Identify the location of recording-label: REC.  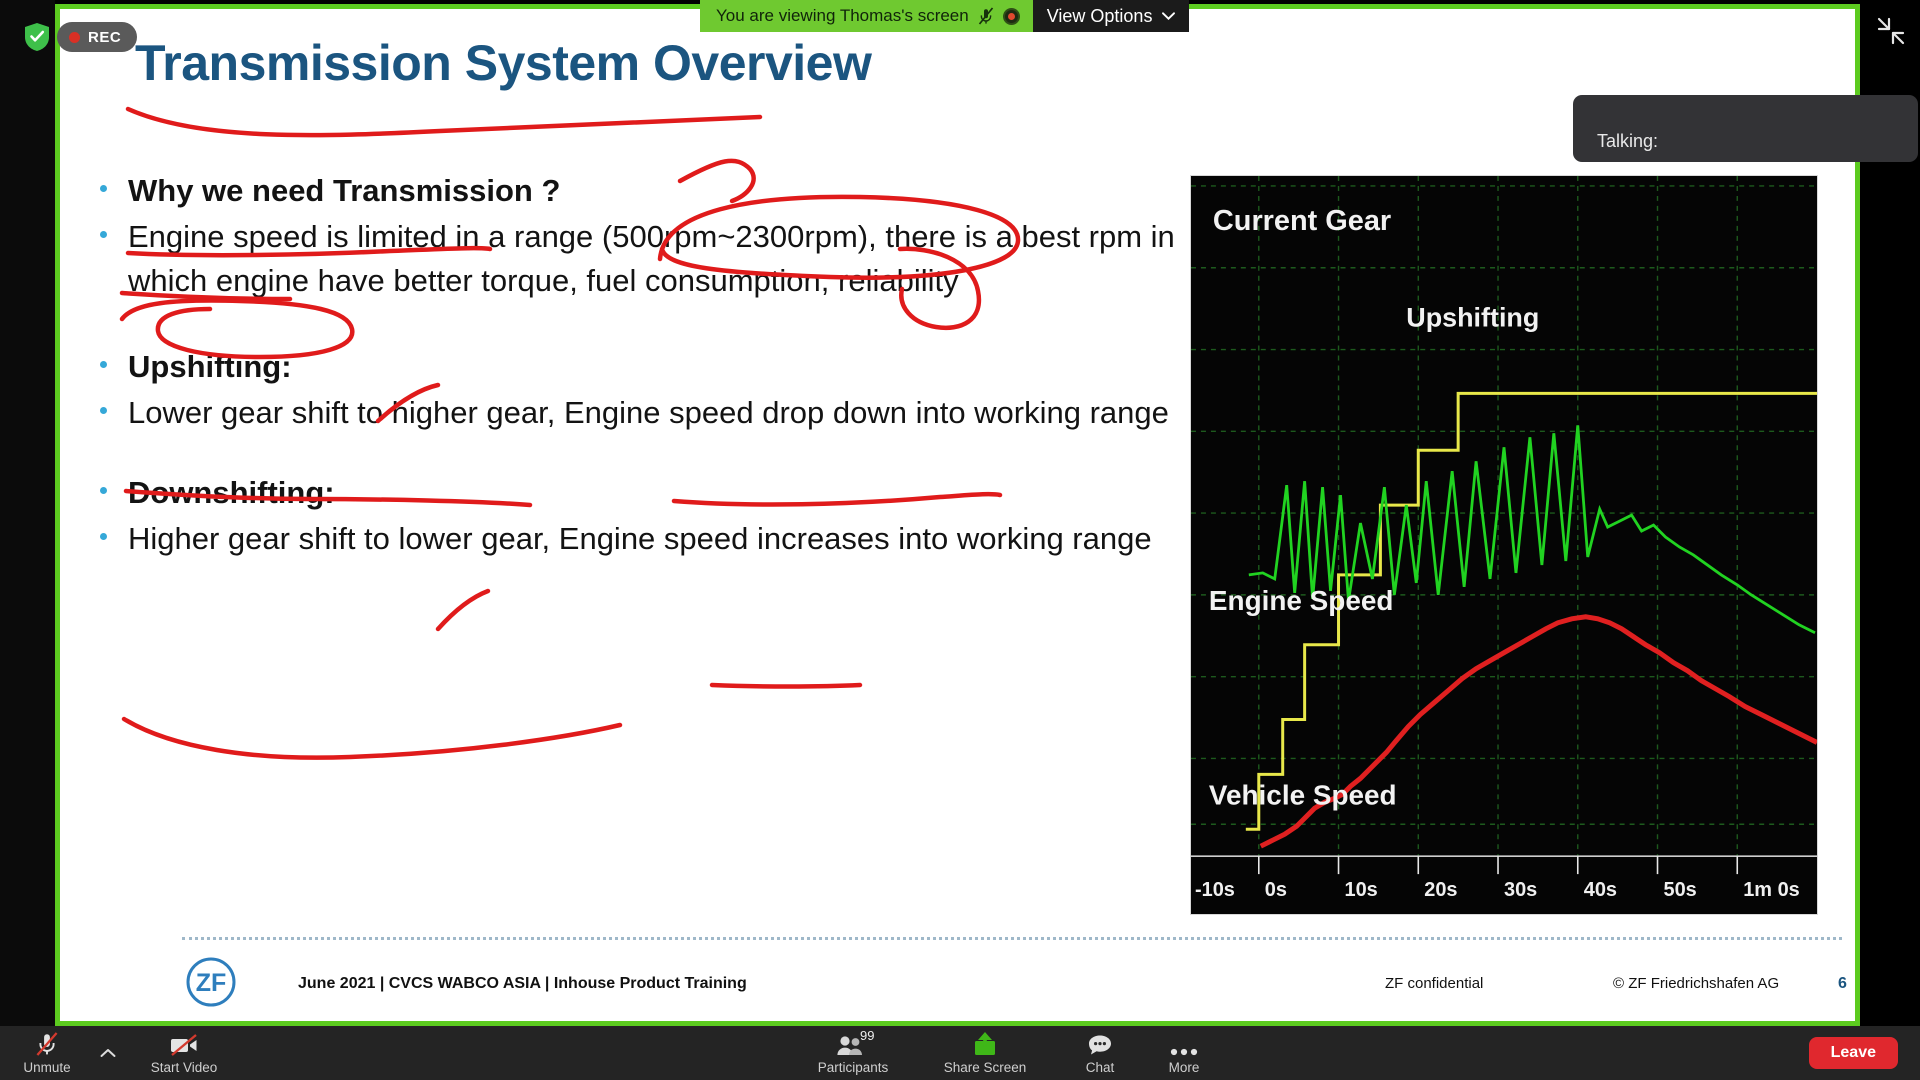
(105, 37).